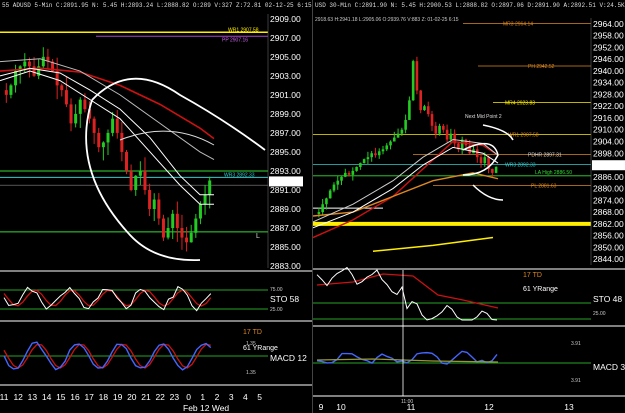  I want to click on x-tick-label: 14, so click(47, 397).